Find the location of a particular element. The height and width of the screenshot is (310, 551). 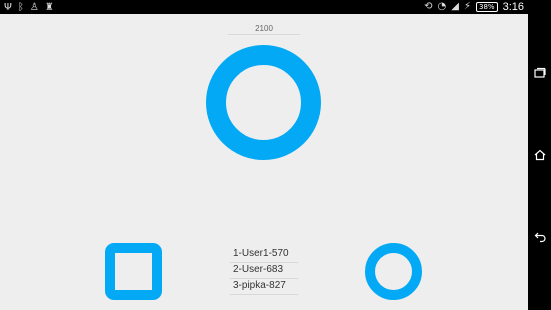

bluetooth-icon: ᛒ is located at coordinates (20, 7).